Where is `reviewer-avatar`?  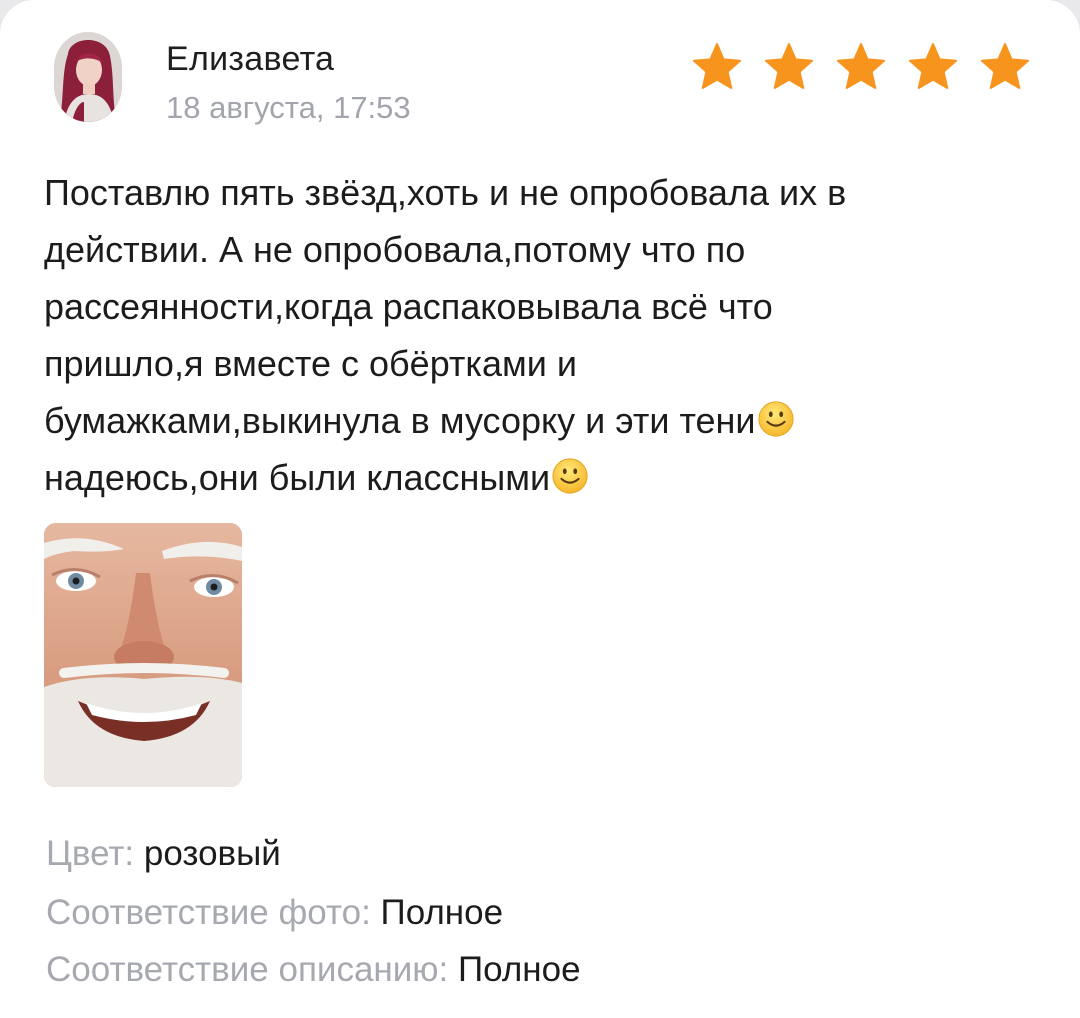
reviewer-avatar is located at coordinates (88, 77).